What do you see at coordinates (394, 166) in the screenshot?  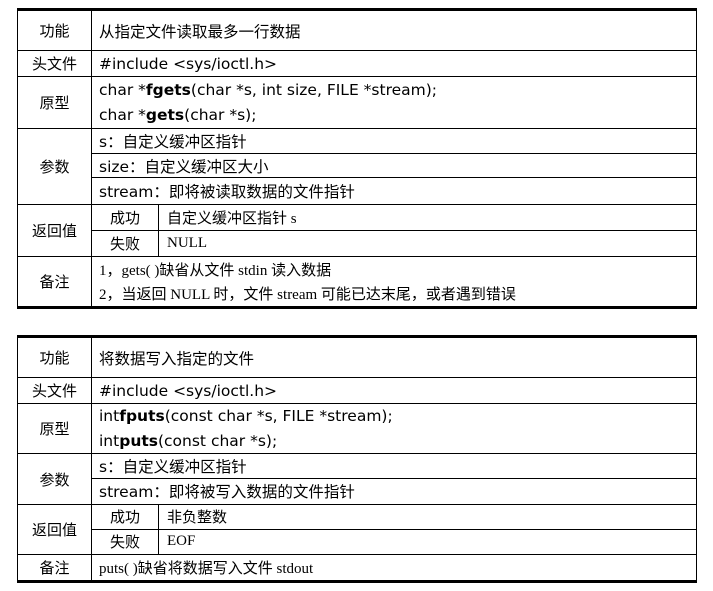 I see `param-item: size：自定义缓冲区大小` at bounding box center [394, 166].